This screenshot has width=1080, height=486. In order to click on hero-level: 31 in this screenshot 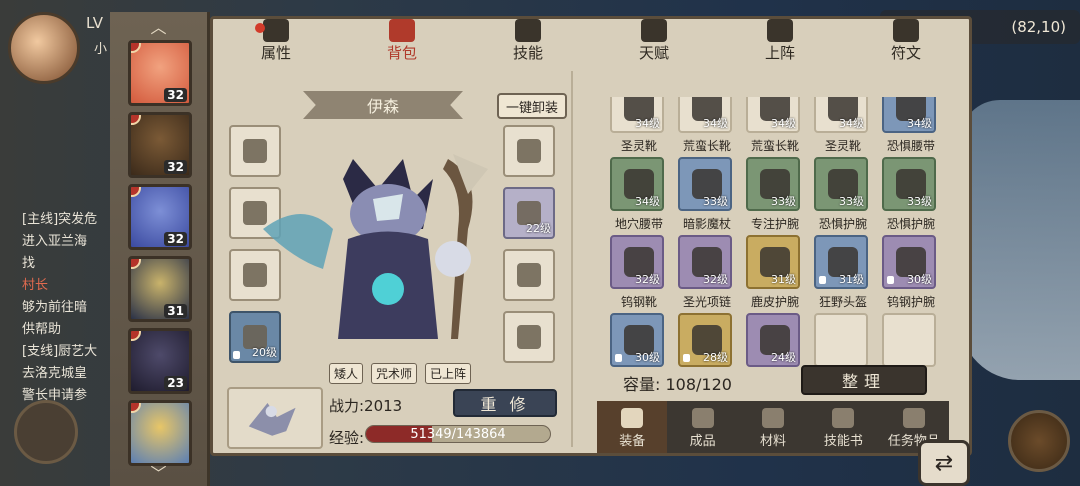, I will do `click(175, 311)`.